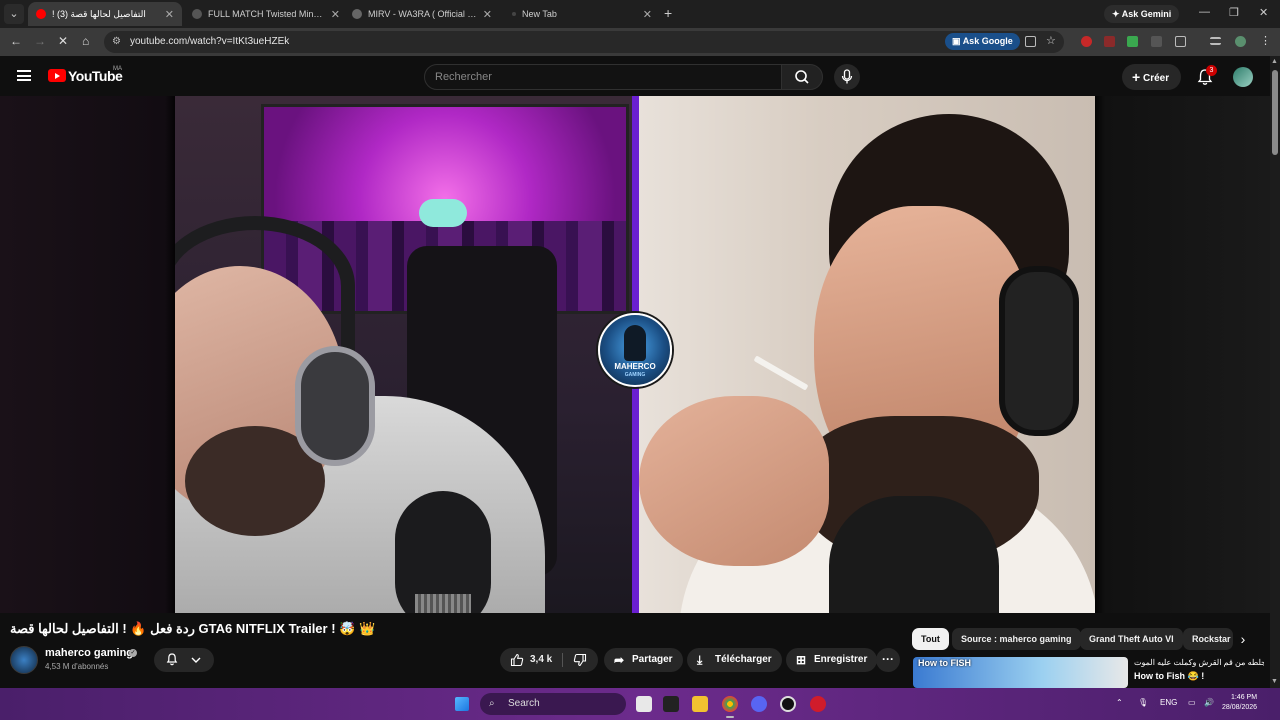  What do you see at coordinates (40, 41) in the screenshot?
I see `forward-icon: →` at bounding box center [40, 41].